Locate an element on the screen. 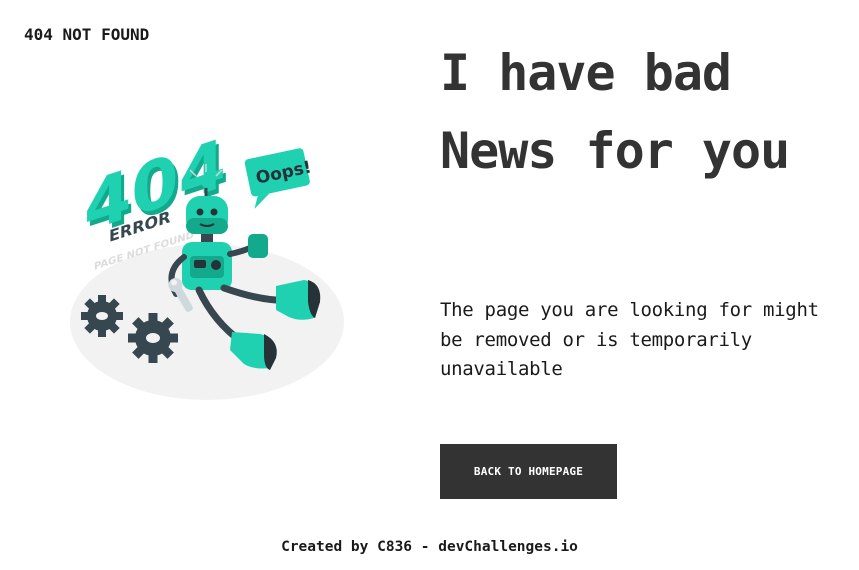 The height and width of the screenshot is (570, 859). footer-credit: Created by C836 - devChallenges.io is located at coordinates (429, 547).